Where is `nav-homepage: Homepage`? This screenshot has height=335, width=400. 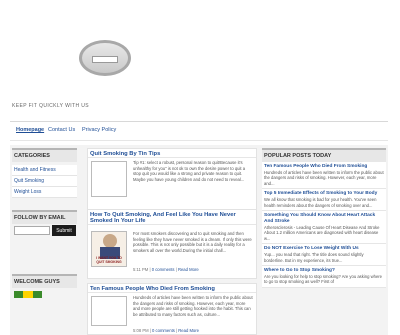 nav-homepage: Homepage is located at coordinates (30, 130).